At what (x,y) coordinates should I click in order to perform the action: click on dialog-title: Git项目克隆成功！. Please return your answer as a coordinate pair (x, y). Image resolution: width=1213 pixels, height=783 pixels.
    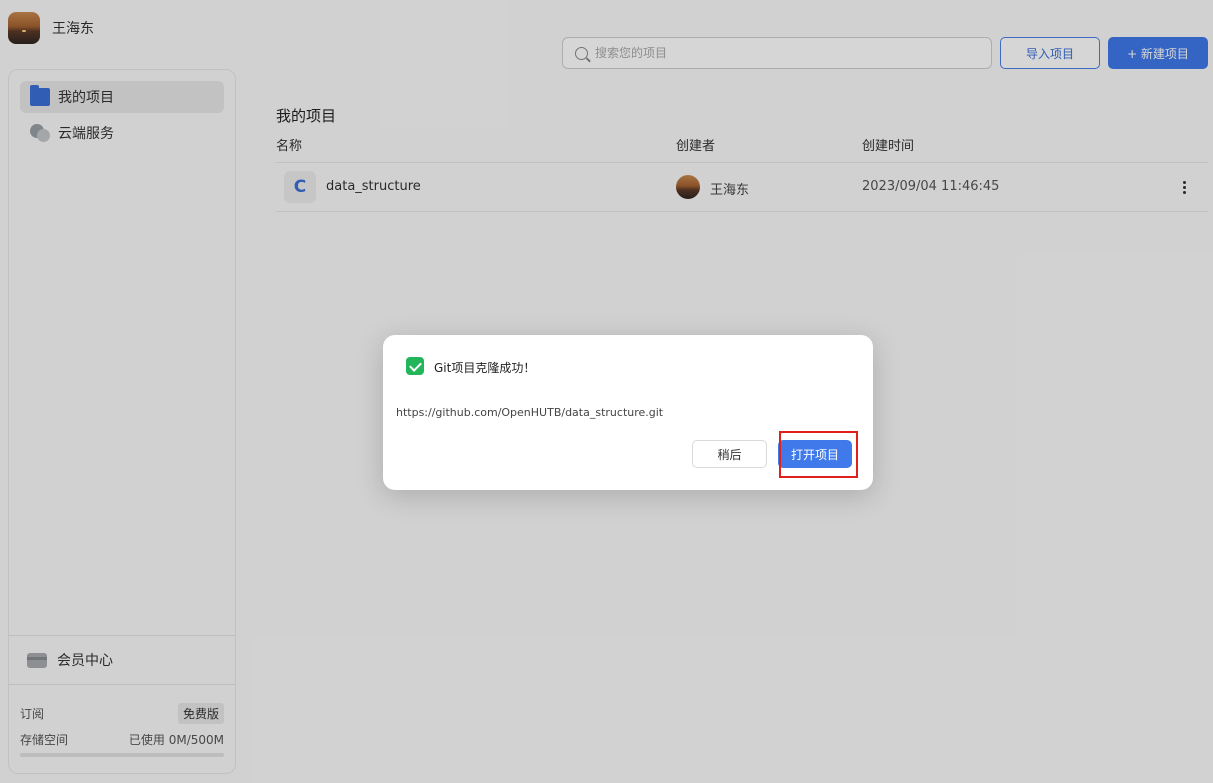
    Looking at the image, I should click on (485, 368).